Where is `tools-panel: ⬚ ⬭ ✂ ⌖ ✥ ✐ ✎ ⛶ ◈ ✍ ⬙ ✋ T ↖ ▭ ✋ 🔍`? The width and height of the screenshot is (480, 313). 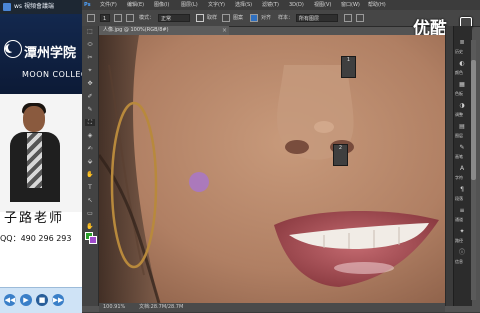
tools-panel: ⬚ ⬭ ✂ ⌖ ✥ ✐ ✎ ⛶ ◈ ✍ ⬙ ✋ T ↖ ▭ ✋ 🔍 is located at coordinates (90, 166).